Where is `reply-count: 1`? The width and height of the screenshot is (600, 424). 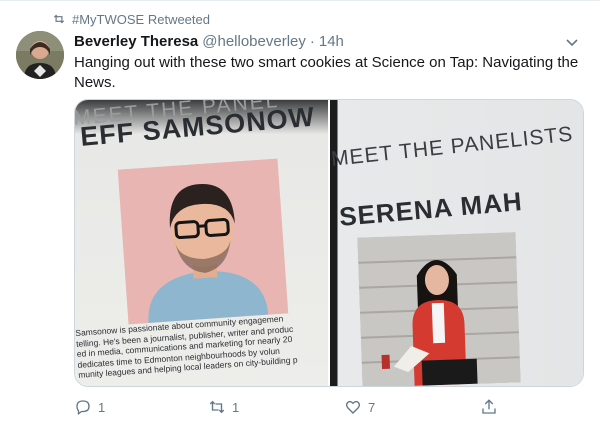
reply-count: 1 is located at coordinates (102, 407).